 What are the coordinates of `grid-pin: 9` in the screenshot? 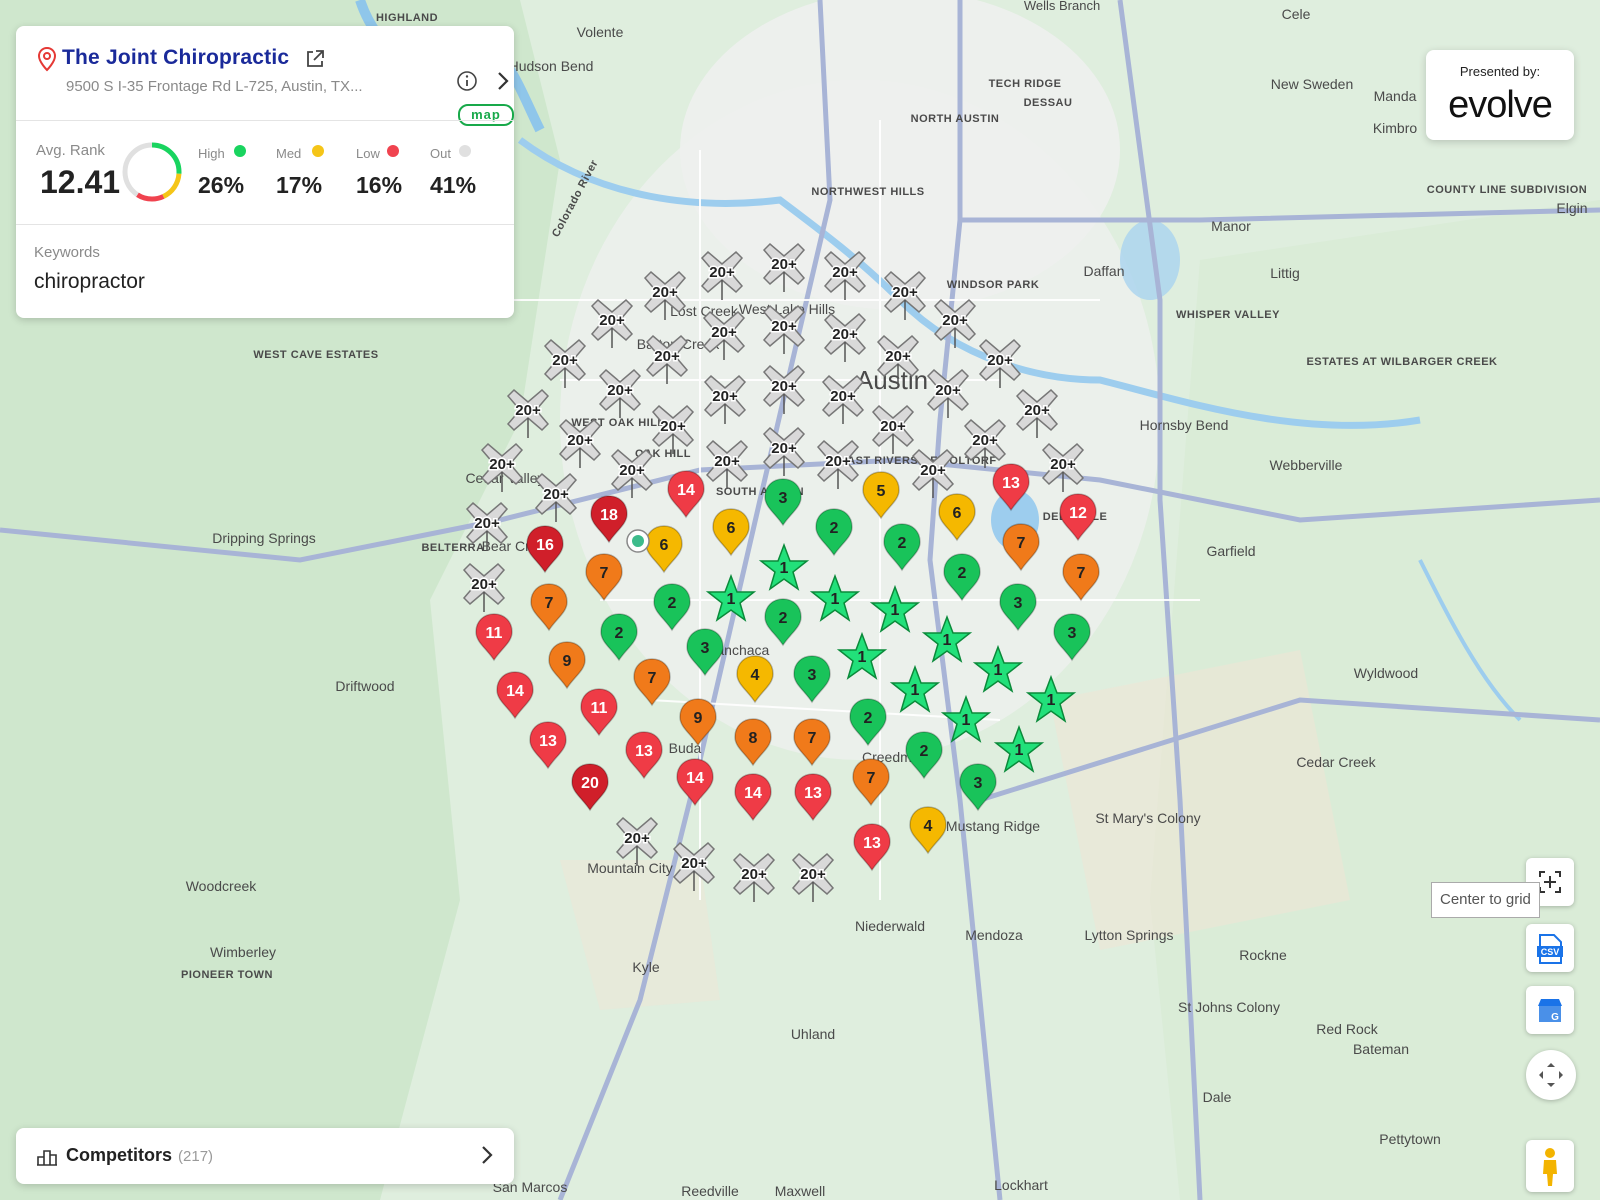 It's located at (698, 723).